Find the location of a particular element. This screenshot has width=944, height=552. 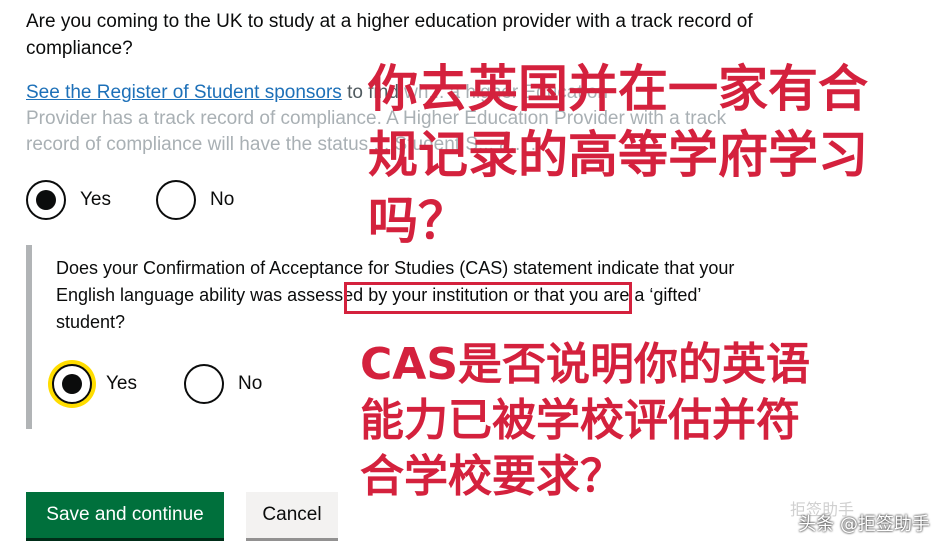

q2-no-option: No is located at coordinates (223, 384).